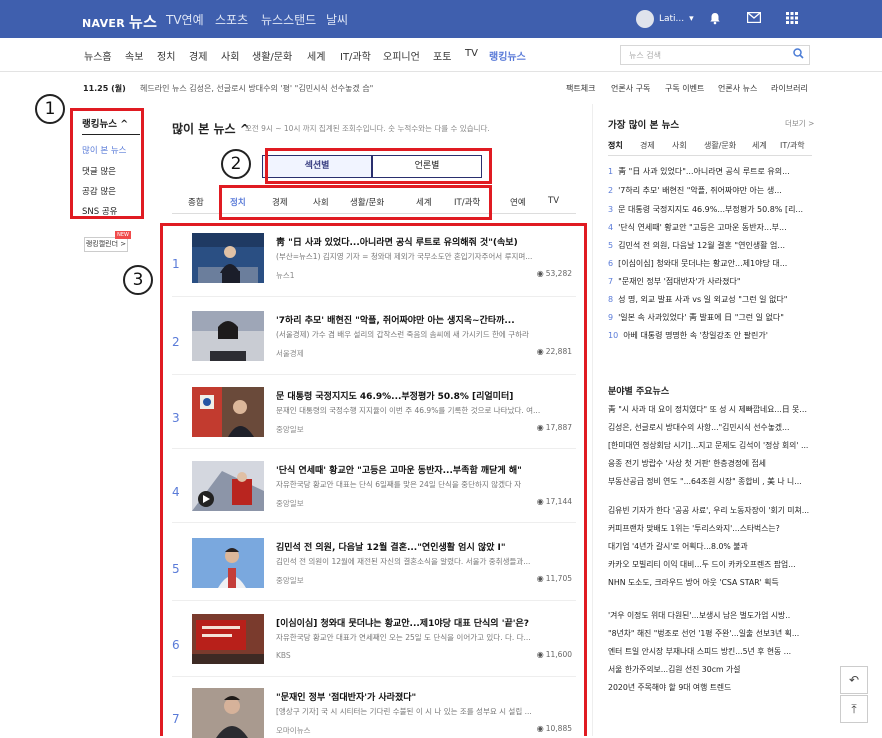  I want to click on article-title: 靑 "日 사과 있었다...아니라면 공식 루트로 유의해줘 것"(속보), so click(426, 241).